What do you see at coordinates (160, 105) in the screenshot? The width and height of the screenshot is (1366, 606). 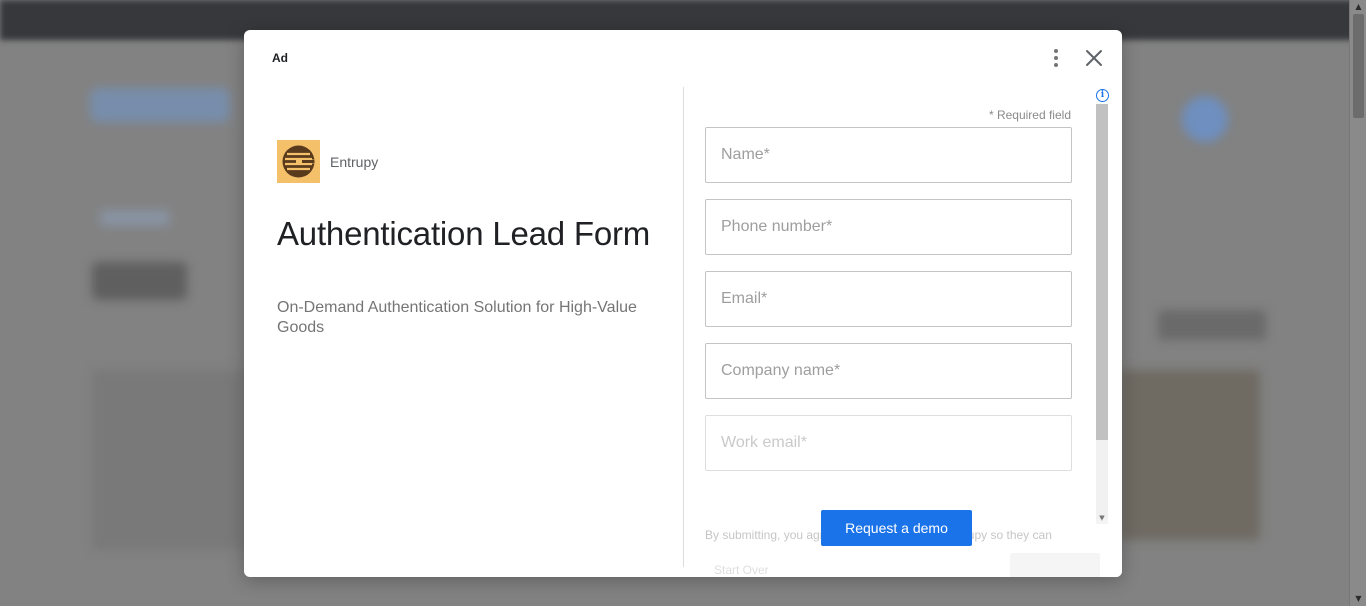 I see `background-logo-blur` at bounding box center [160, 105].